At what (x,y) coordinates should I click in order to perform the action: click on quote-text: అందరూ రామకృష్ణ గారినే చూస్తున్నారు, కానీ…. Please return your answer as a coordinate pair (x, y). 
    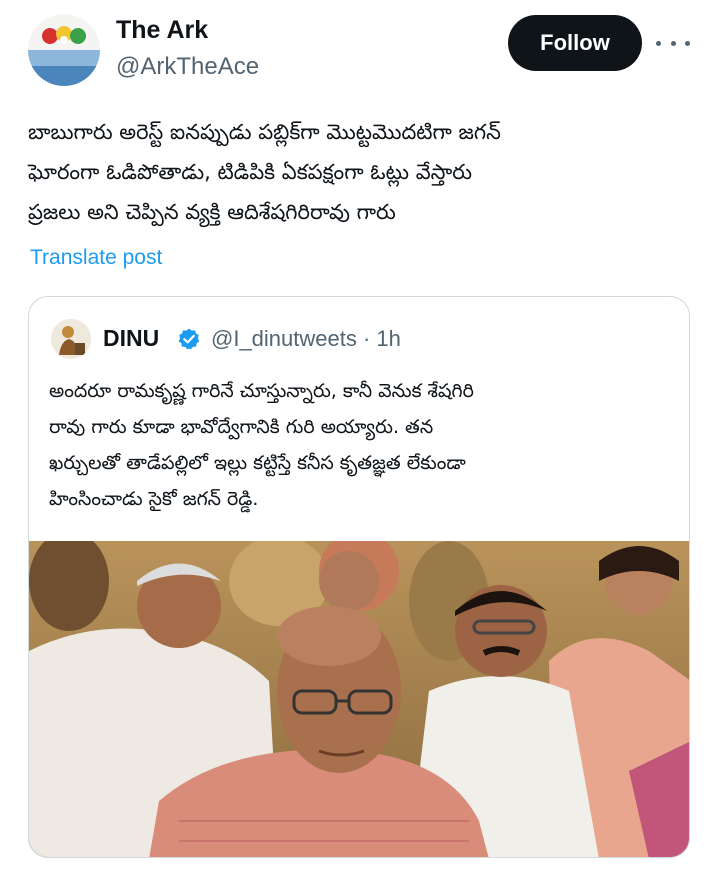
    Looking at the image, I should click on (364, 445).